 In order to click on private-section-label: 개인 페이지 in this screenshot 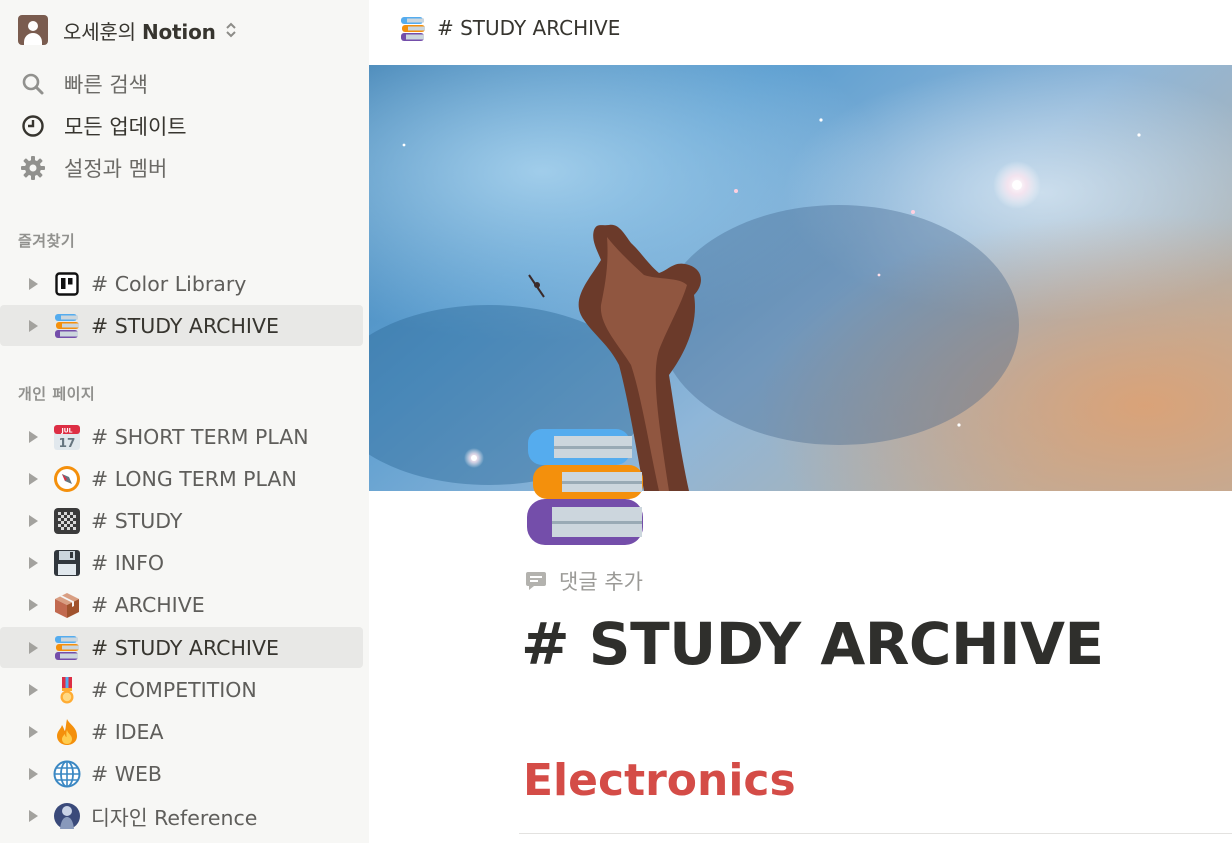, I will do `click(56, 393)`.